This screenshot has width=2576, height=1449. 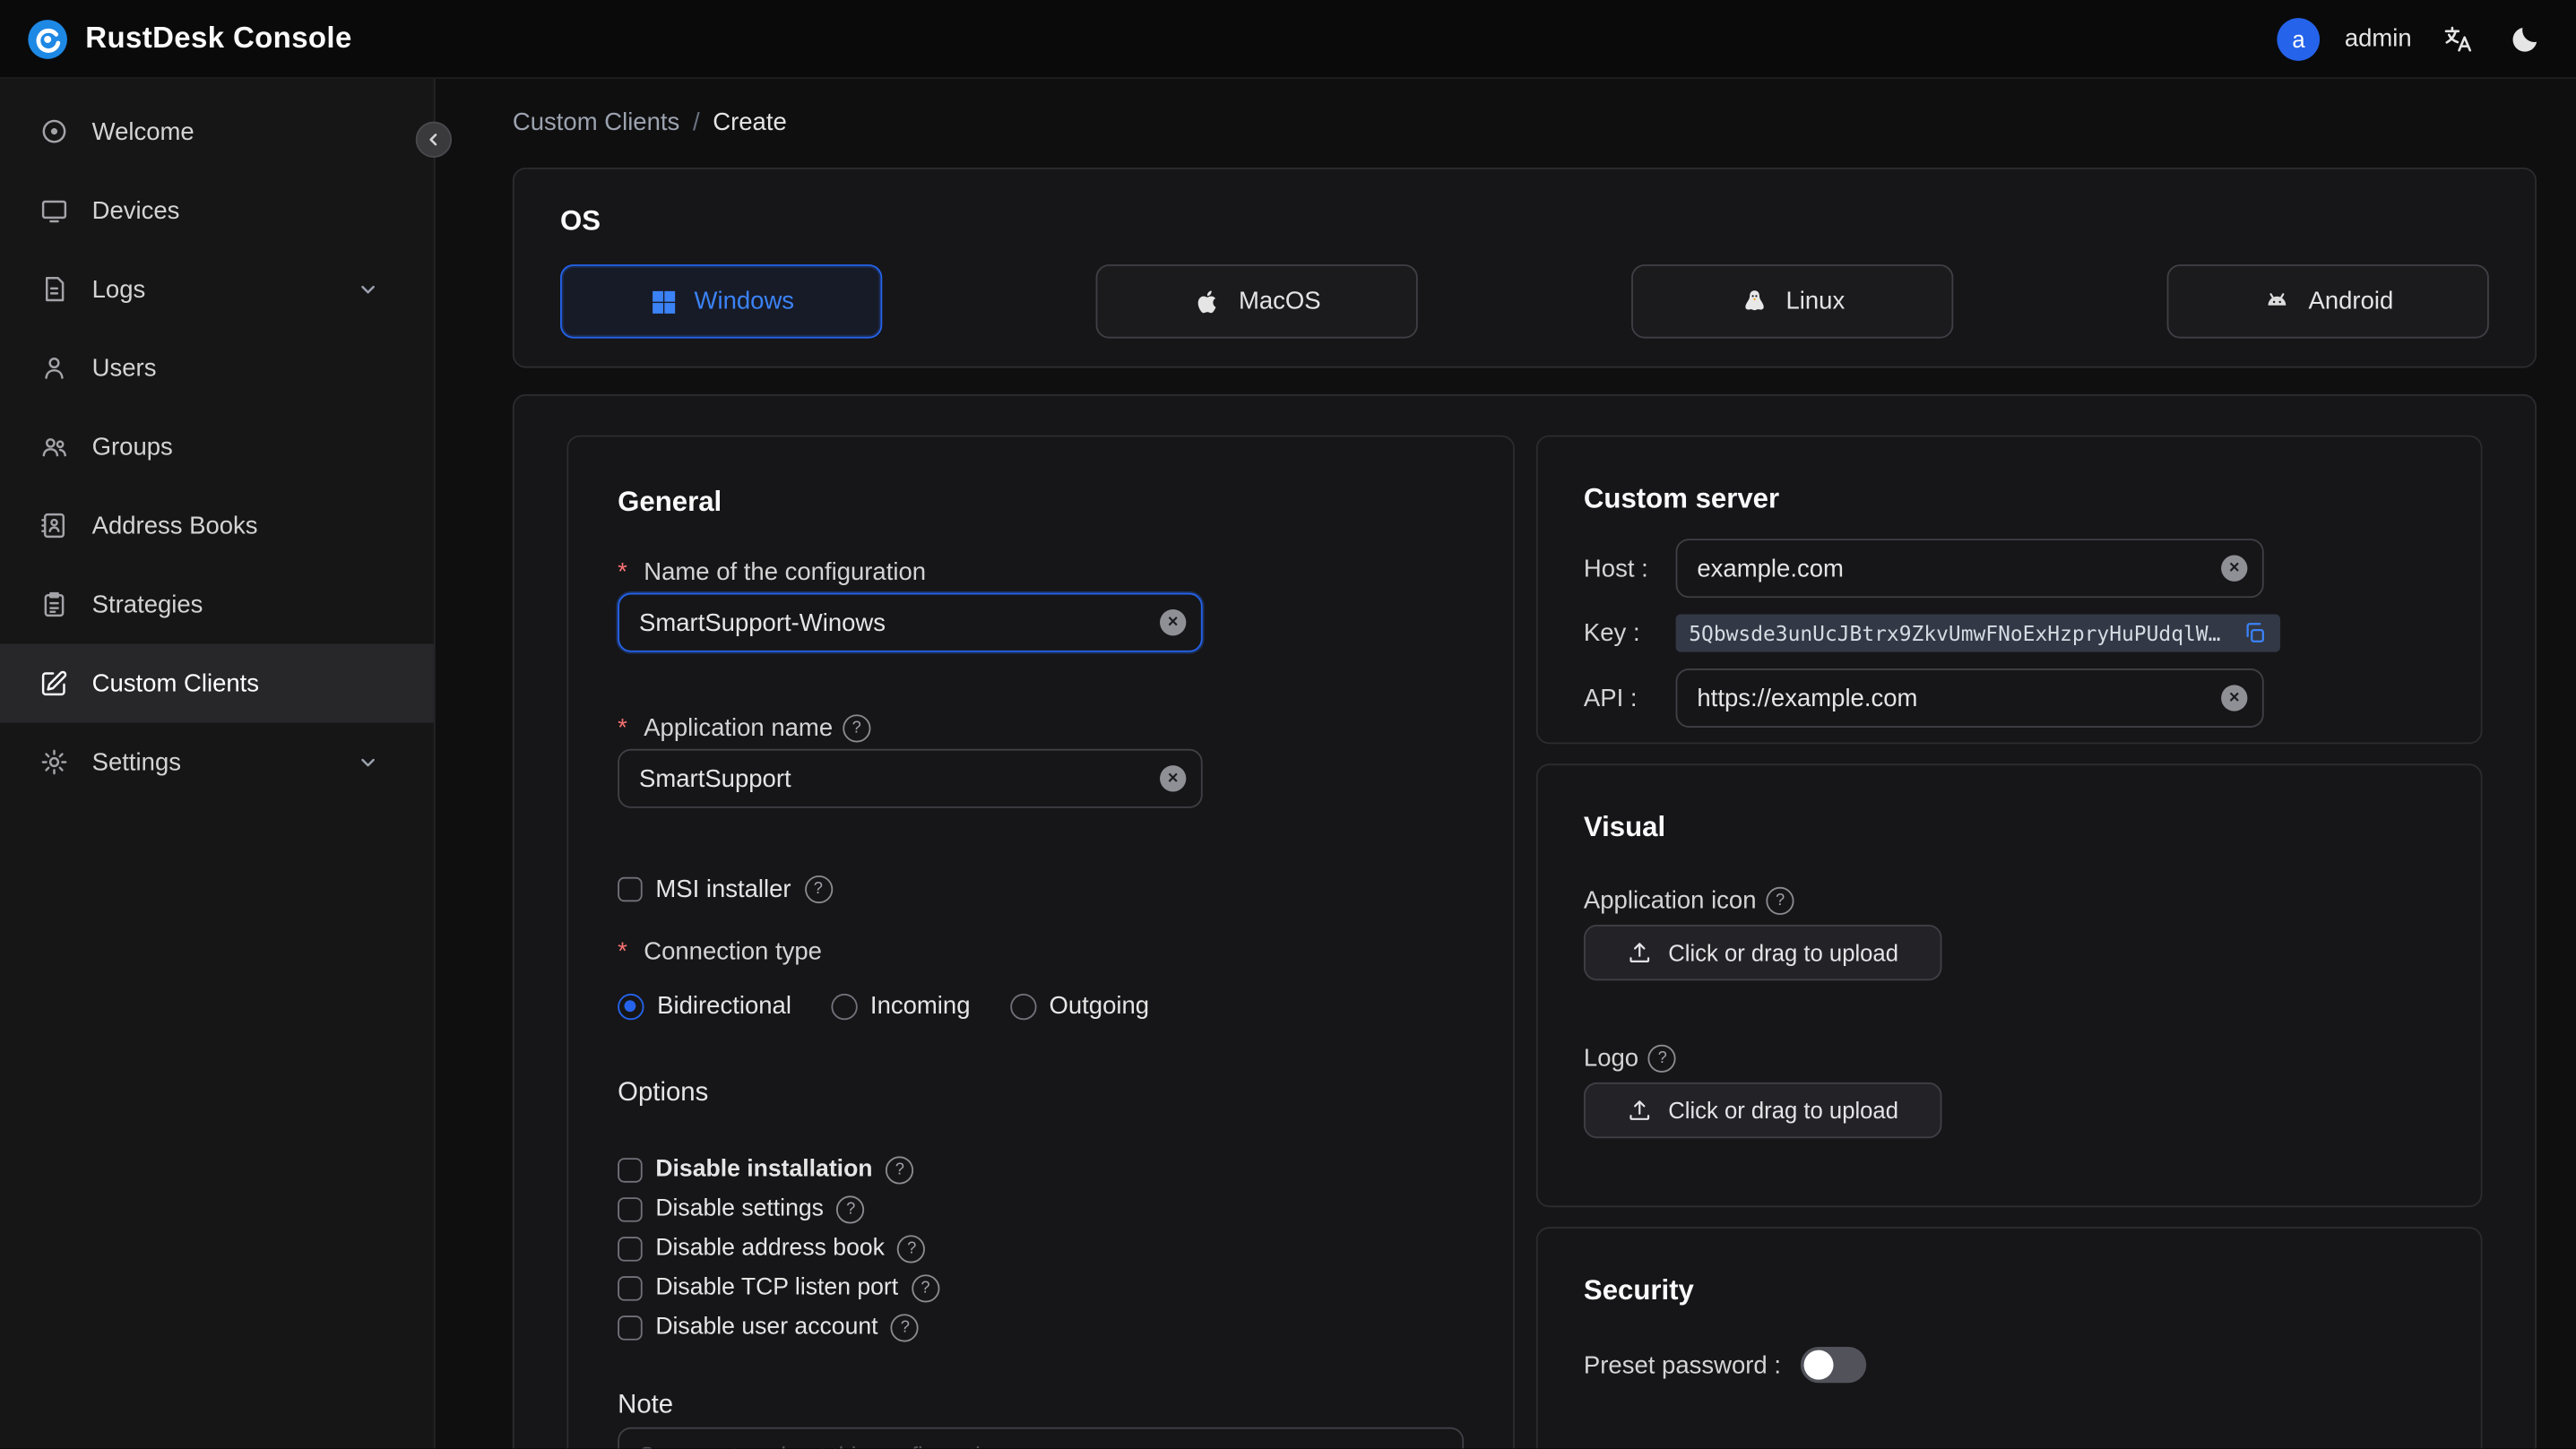 I want to click on host-label: Host :, so click(x=1615, y=568).